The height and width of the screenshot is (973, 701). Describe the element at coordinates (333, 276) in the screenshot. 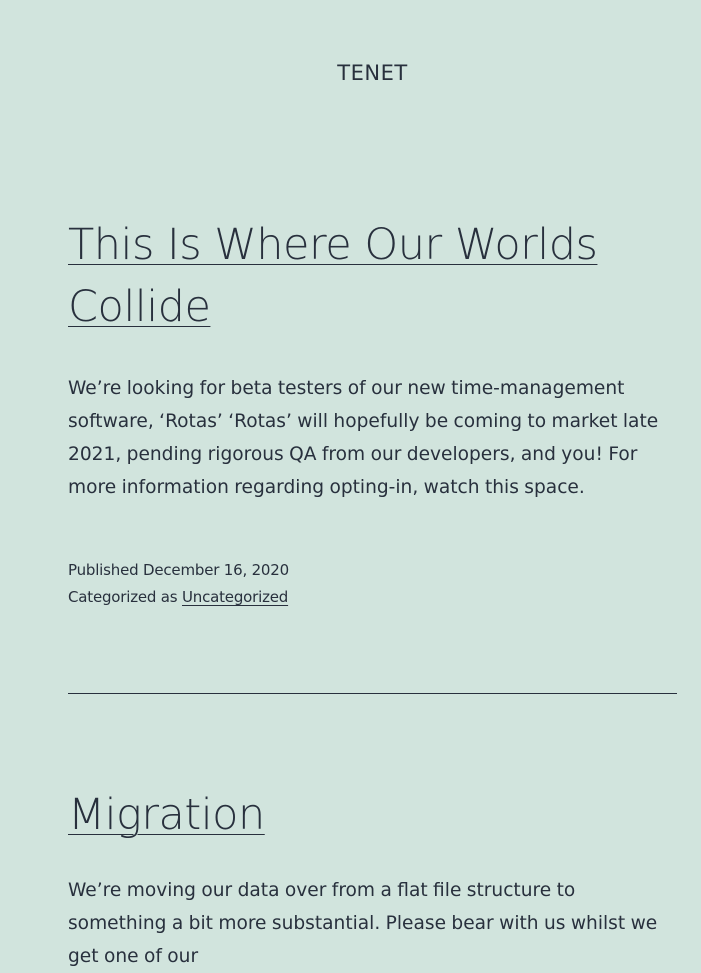

I see `post-title-link: This Is Where Our Worlds Collide` at that location.